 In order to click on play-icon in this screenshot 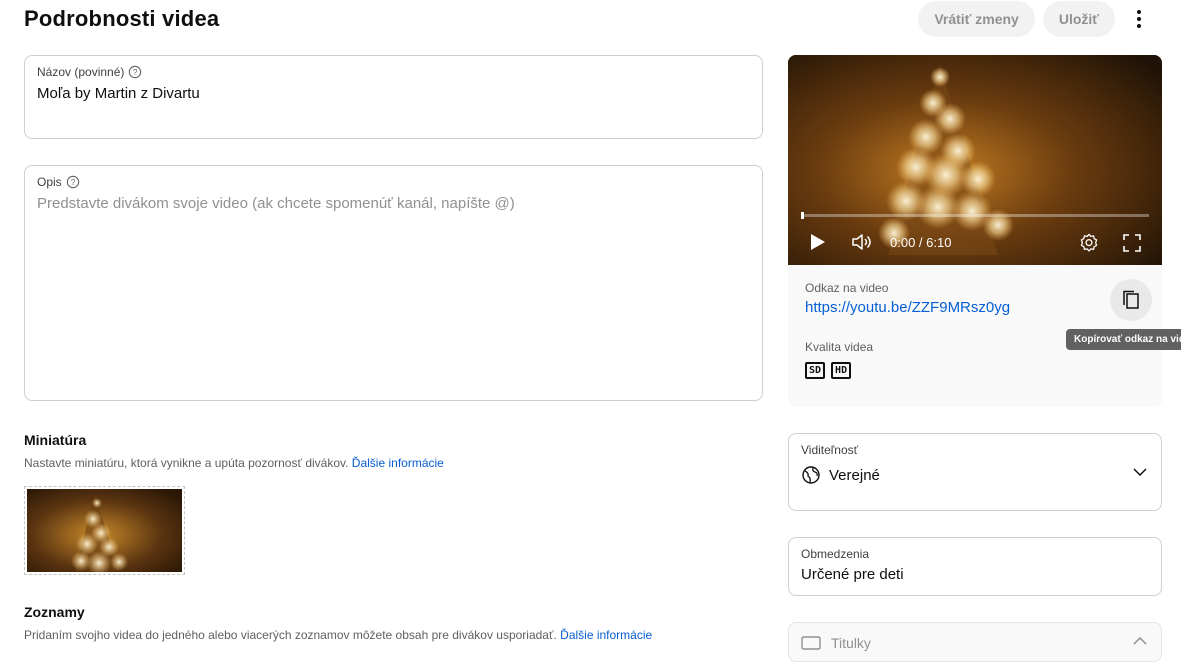, I will do `click(818, 242)`.